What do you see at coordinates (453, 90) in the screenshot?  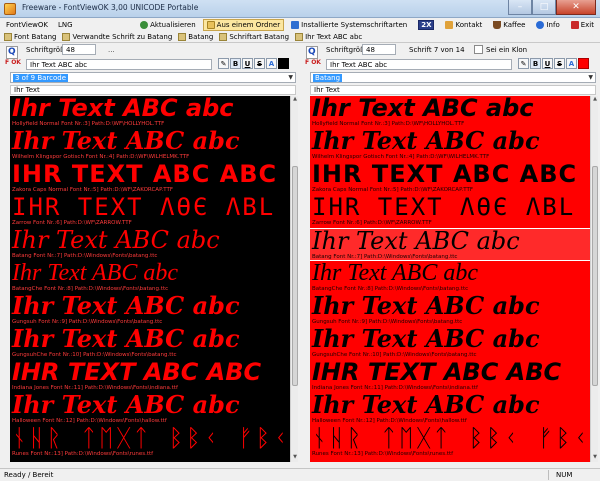 I see `sample-text-label: Ihr Text` at bounding box center [453, 90].